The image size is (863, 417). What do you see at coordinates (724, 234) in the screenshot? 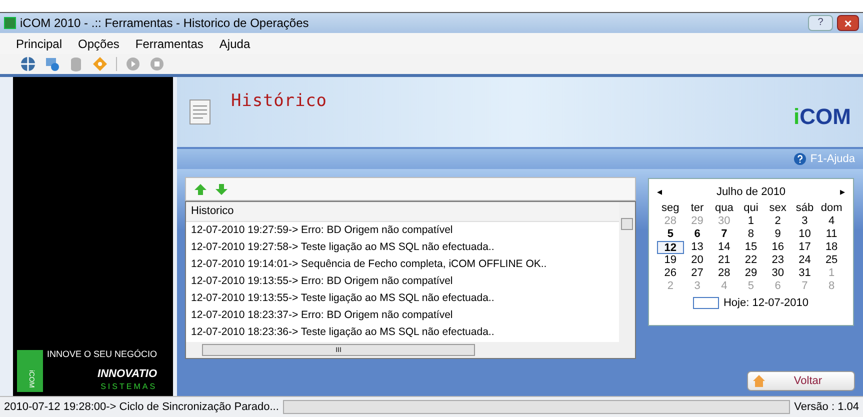
I see `calendar-day: 7` at bounding box center [724, 234].